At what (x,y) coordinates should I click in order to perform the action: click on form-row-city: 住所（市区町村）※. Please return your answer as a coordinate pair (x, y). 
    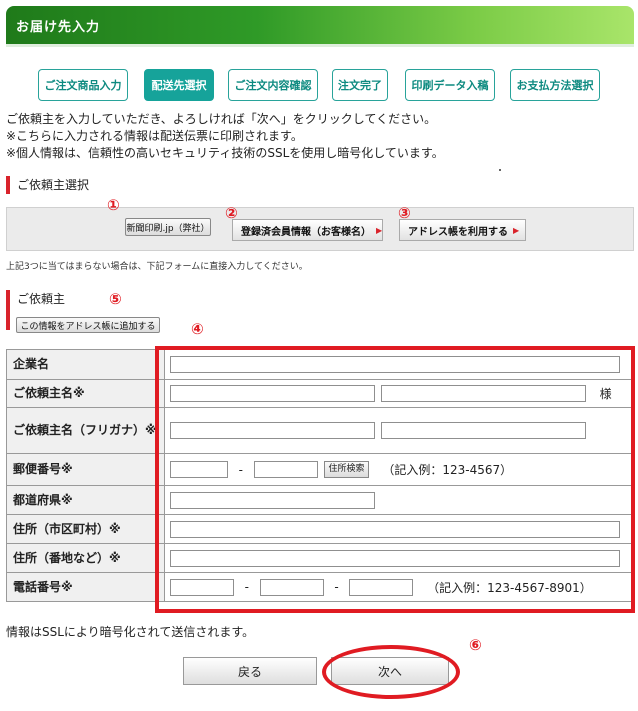
    Looking at the image, I should click on (320, 529).